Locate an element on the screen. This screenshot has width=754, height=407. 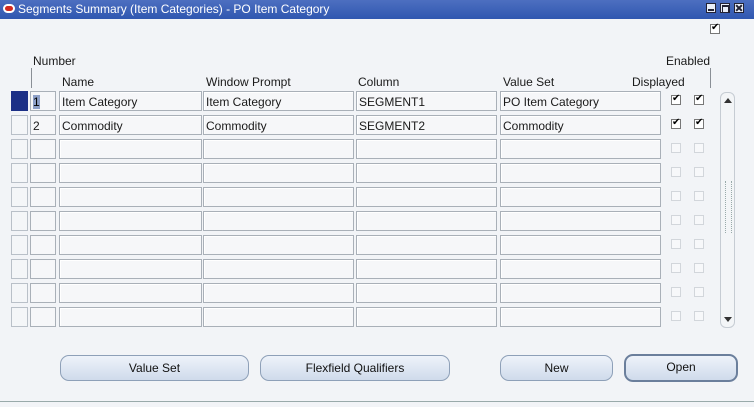
minimize-icon is located at coordinates (711, 8).